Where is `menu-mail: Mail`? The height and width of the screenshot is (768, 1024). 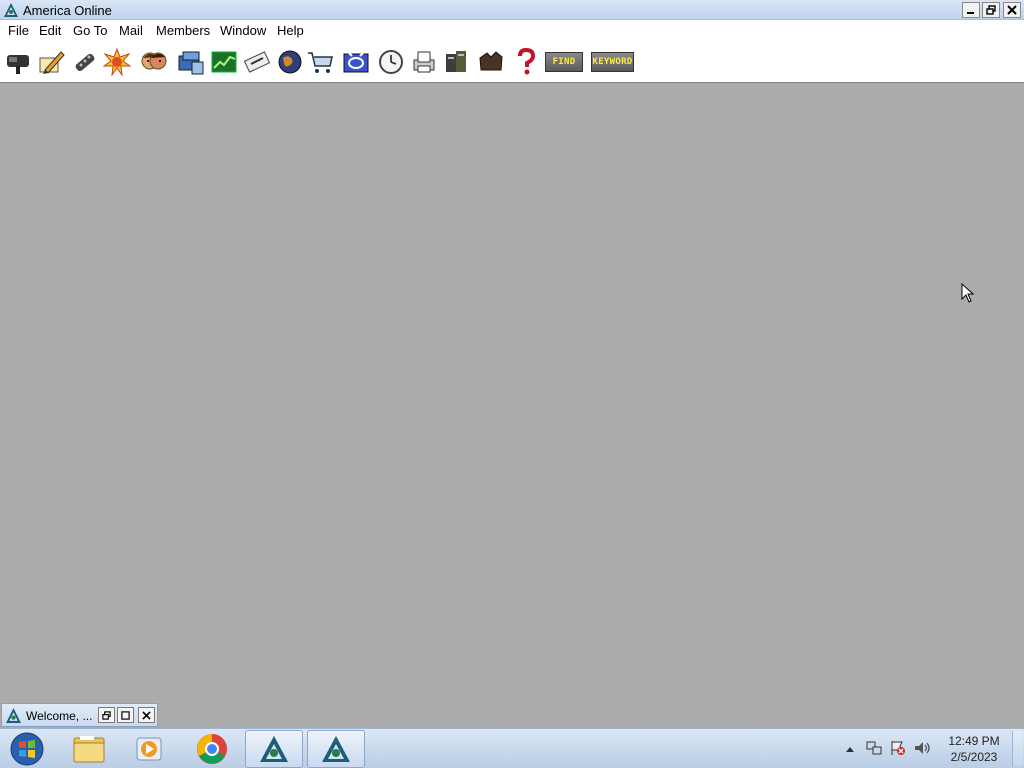
menu-mail: Mail is located at coordinates (131, 30).